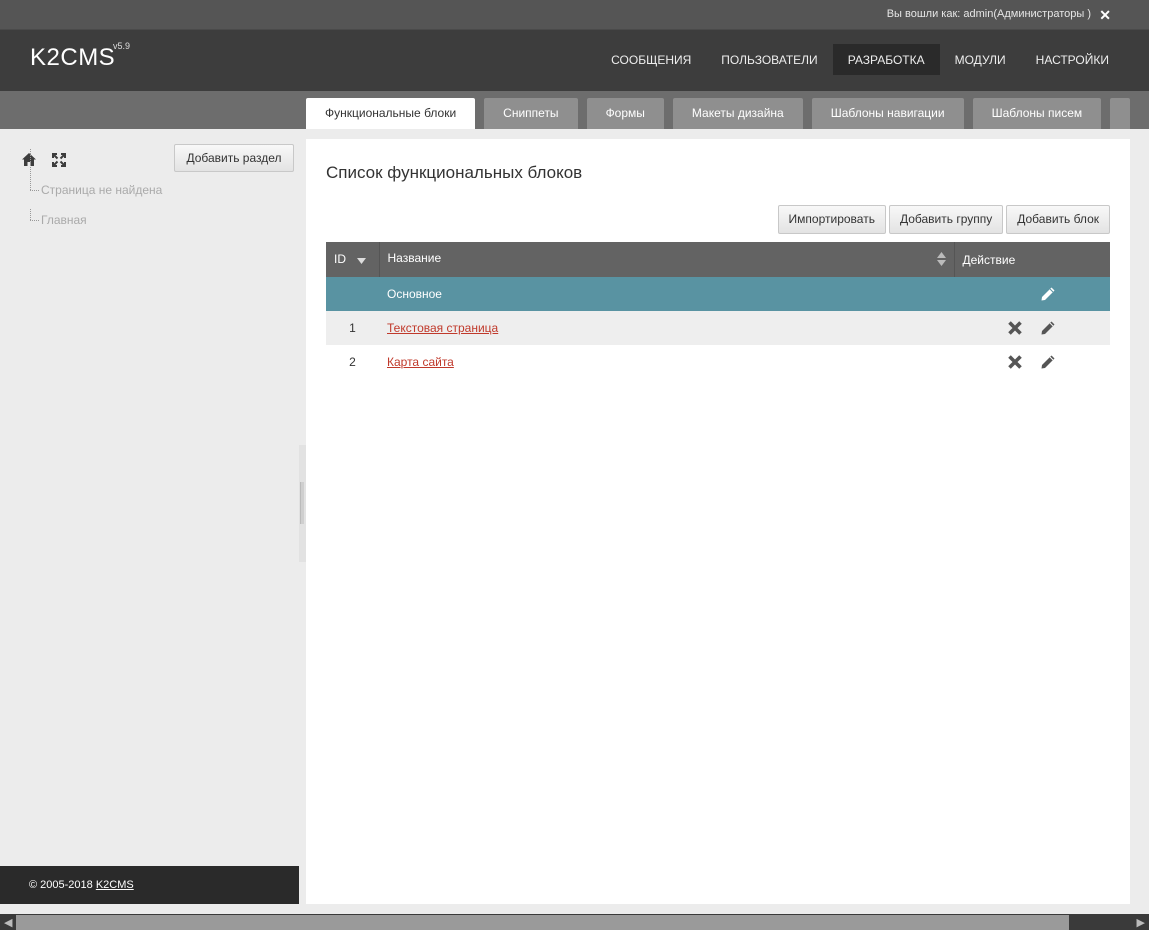  What do you see at coordinates (234, 158) in the screenshot?
I see `add-section-button: Добавить раздел` at bounding box center [234, 158].